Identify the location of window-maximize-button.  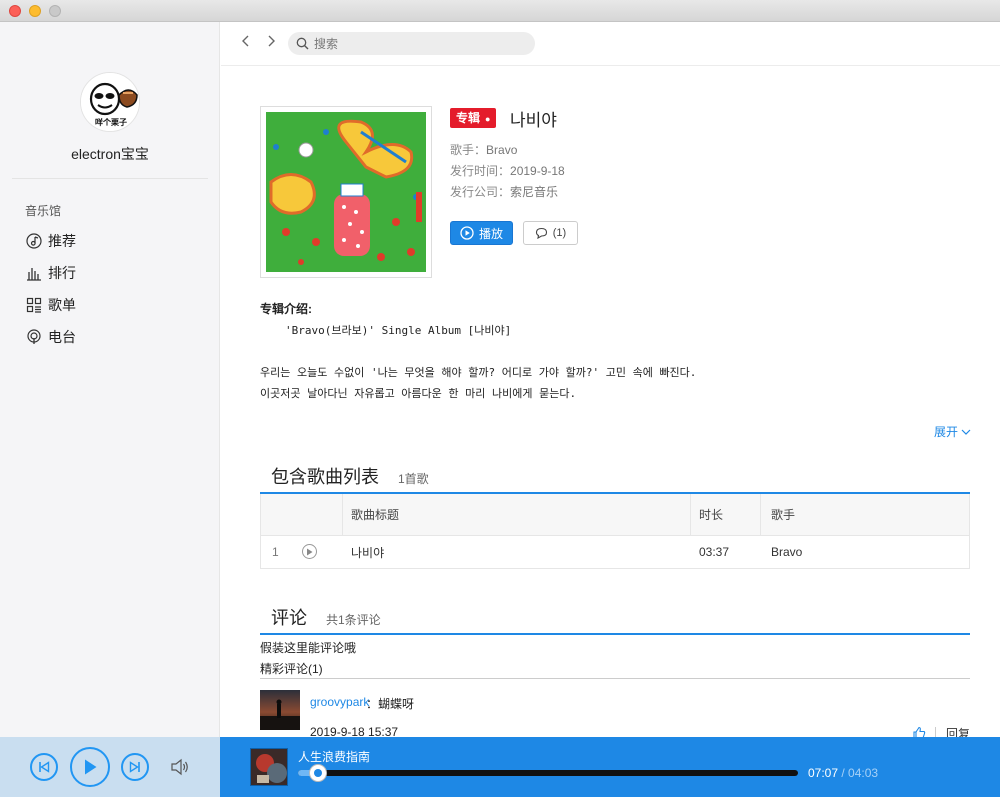
(55, 11).